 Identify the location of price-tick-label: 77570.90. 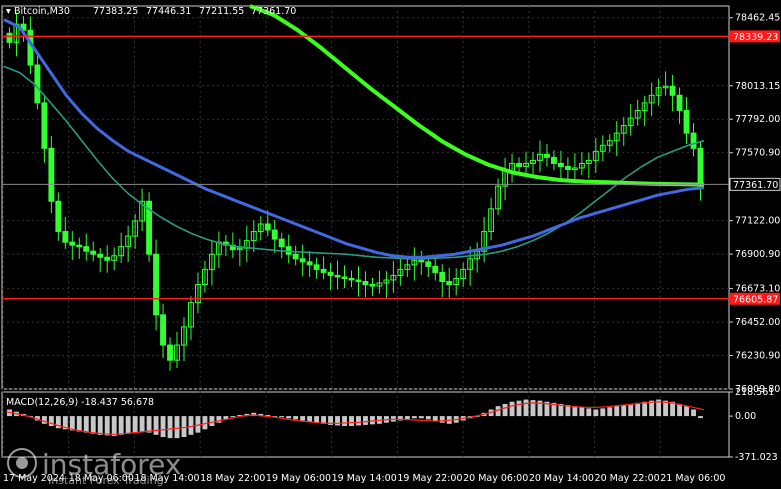
(757, 153).